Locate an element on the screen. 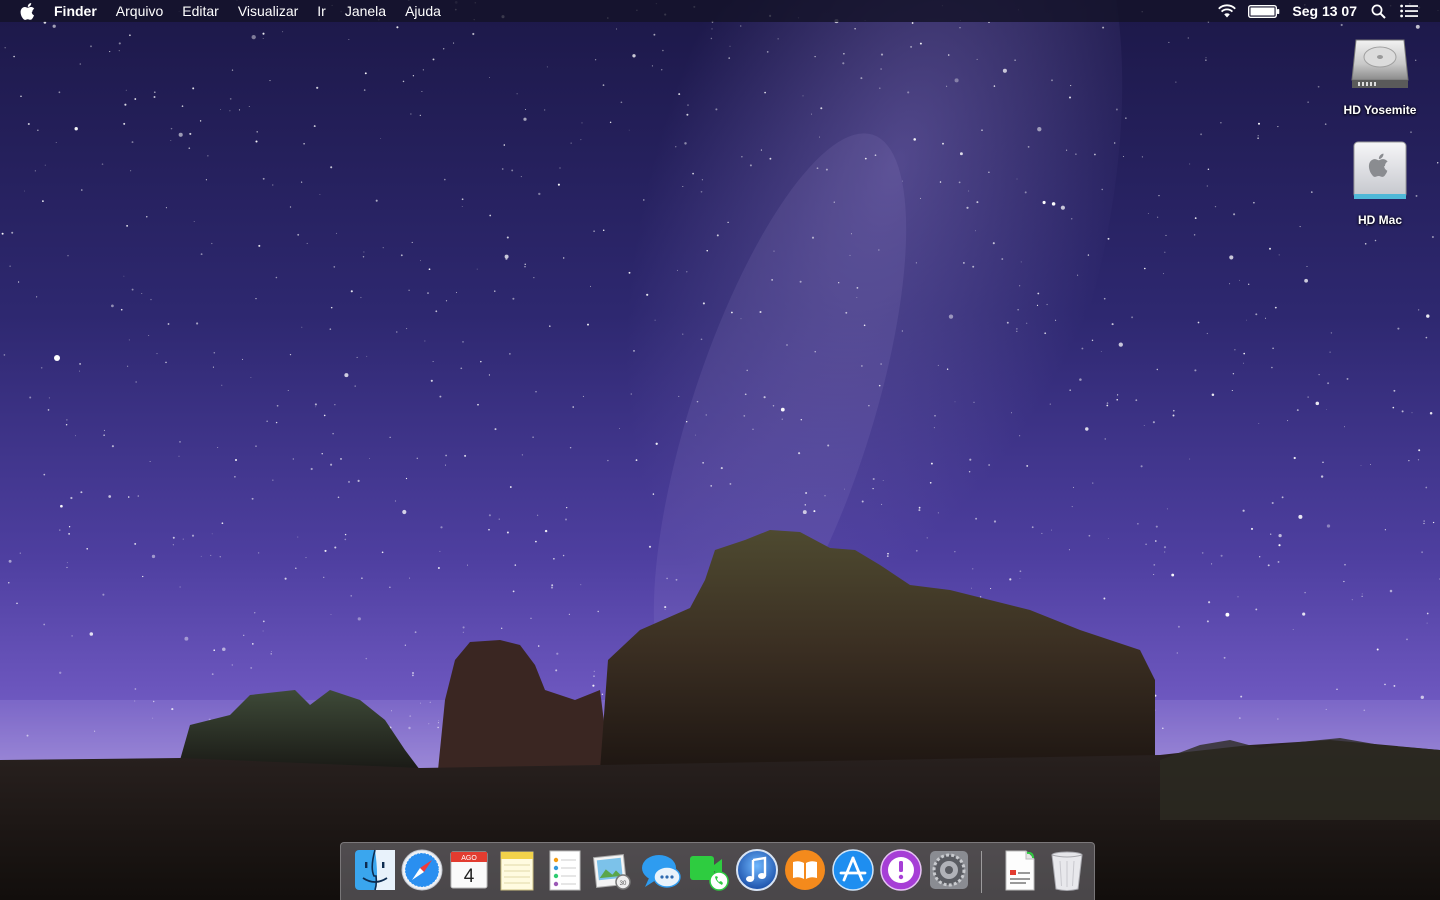  svg-text: 30 is located at coordinates (623, 884).